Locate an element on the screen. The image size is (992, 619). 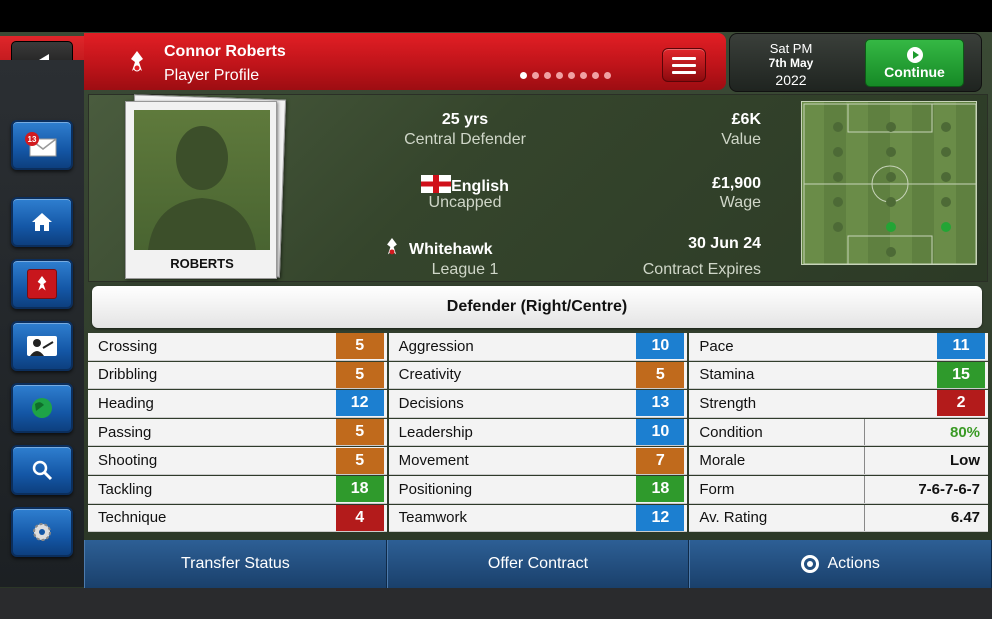
club-button is located at coordinates (42, 284).